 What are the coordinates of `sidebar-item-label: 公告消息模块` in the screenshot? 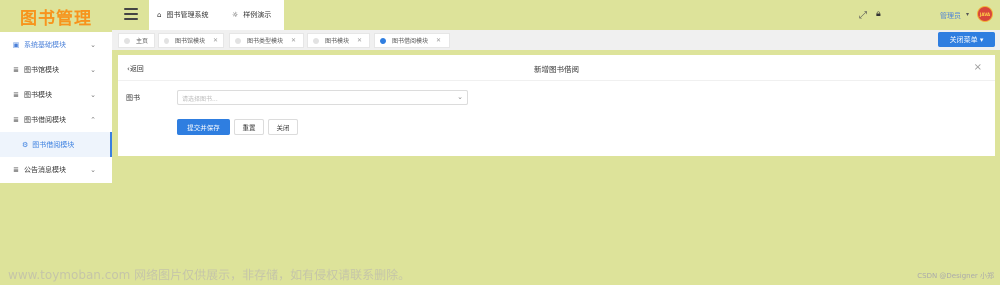 It's located at (45, 169).